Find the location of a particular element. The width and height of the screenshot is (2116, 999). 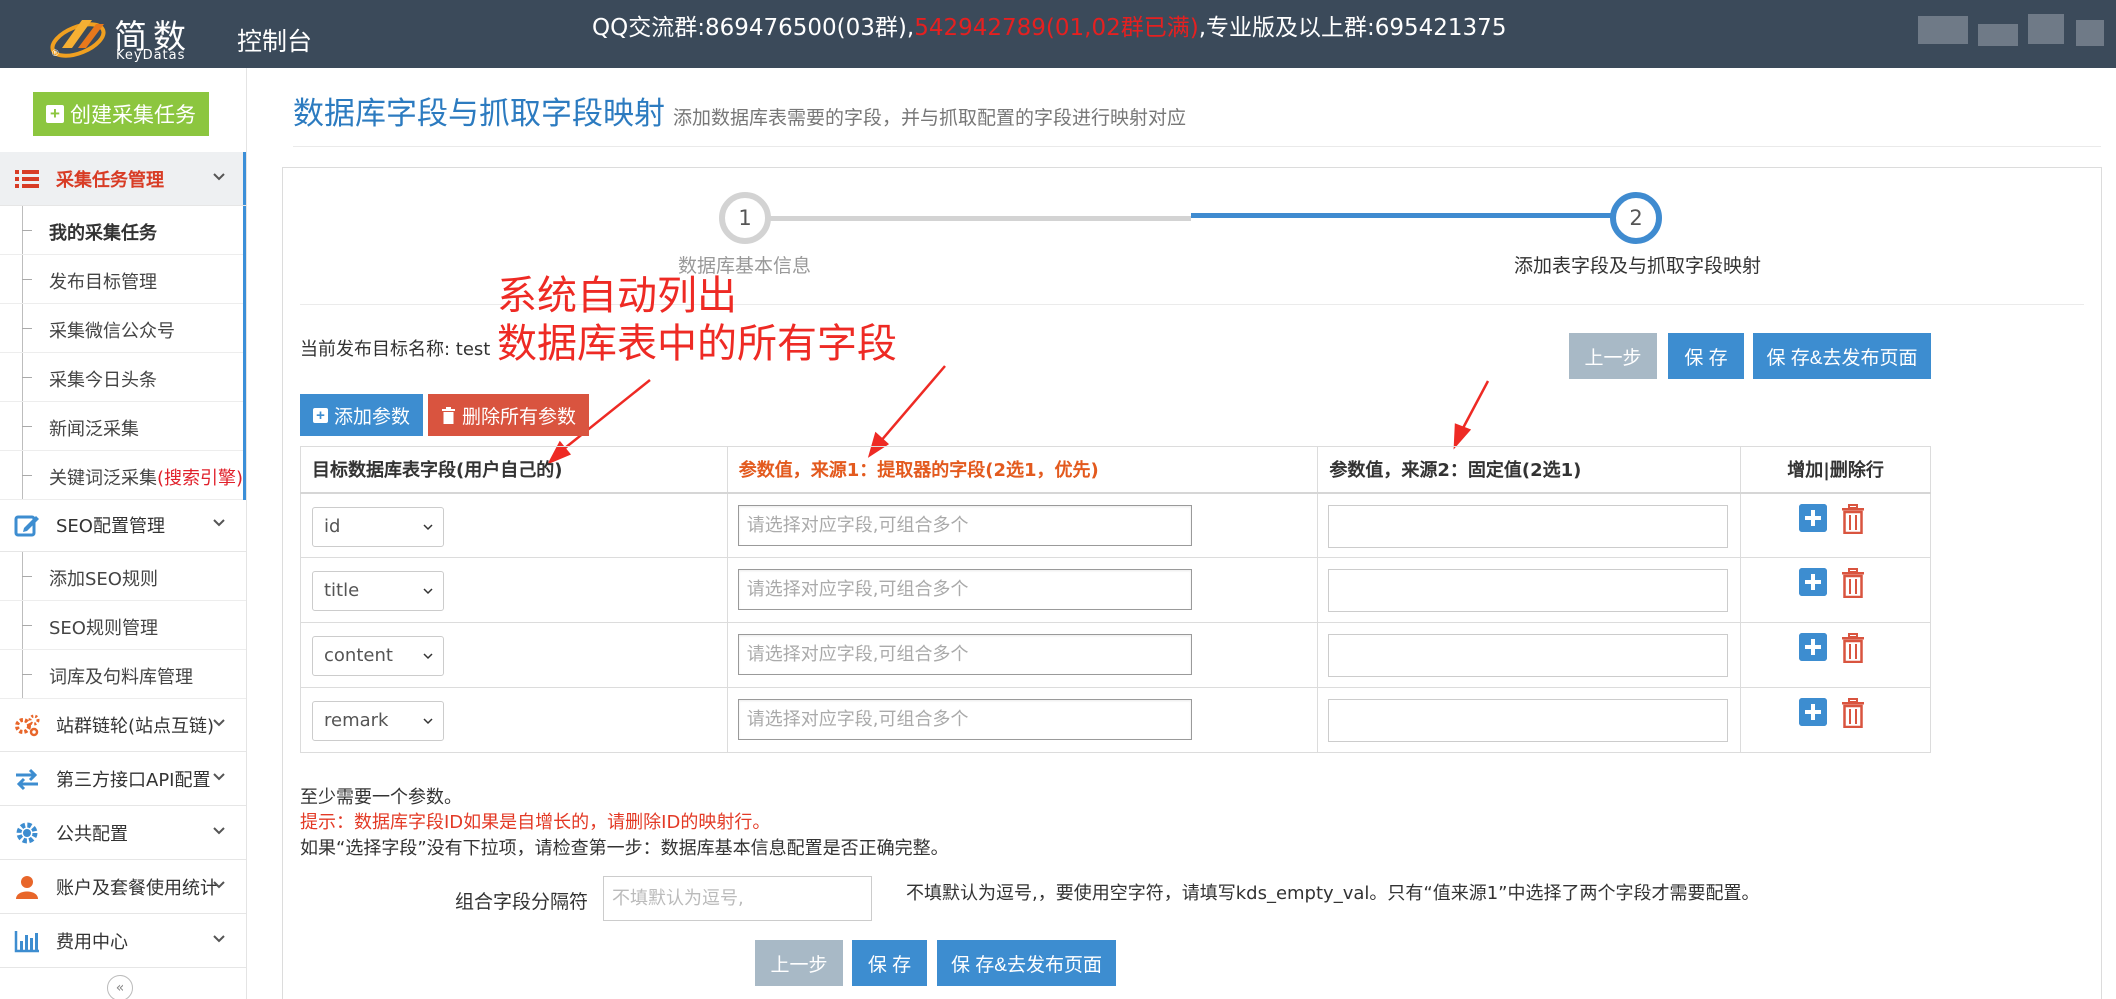

separator-label: 组合字段分隔符 is located at coordinates (522, 902).